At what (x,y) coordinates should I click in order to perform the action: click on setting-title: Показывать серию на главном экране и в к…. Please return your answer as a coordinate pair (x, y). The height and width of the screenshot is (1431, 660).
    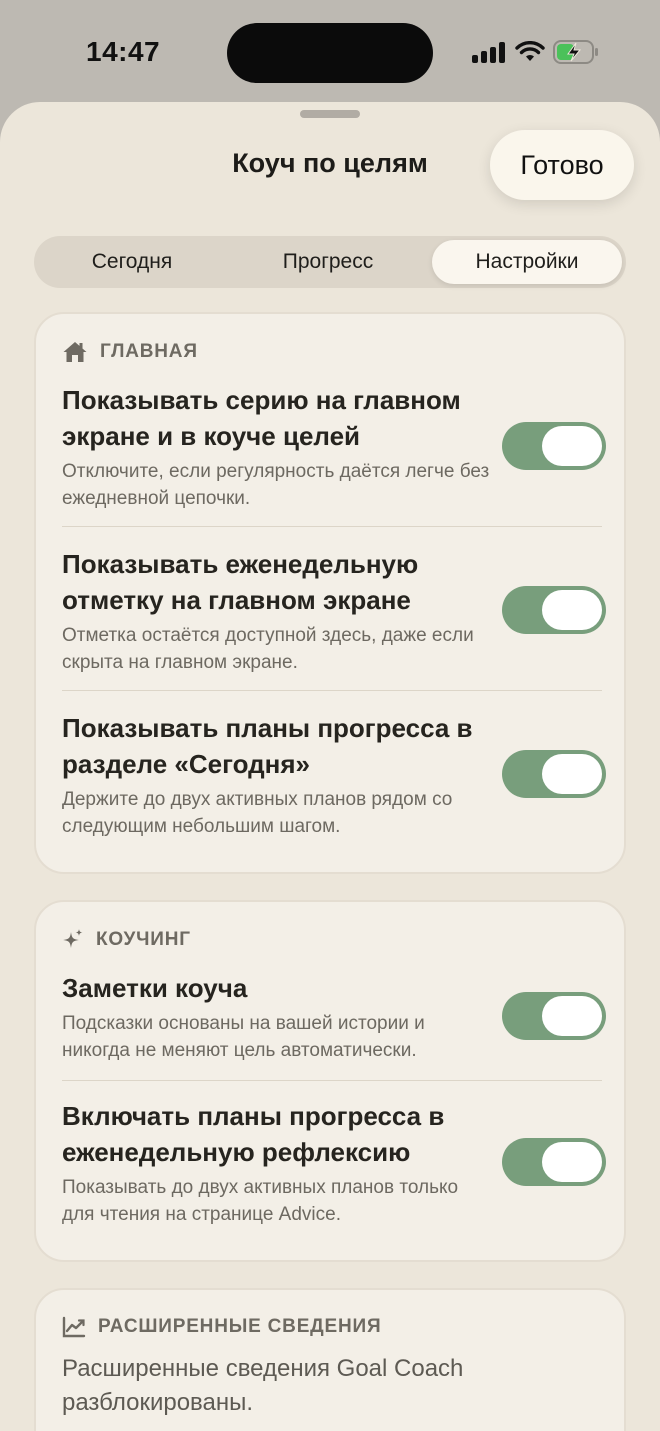
    Looking at the image, I should click on (261, 418).